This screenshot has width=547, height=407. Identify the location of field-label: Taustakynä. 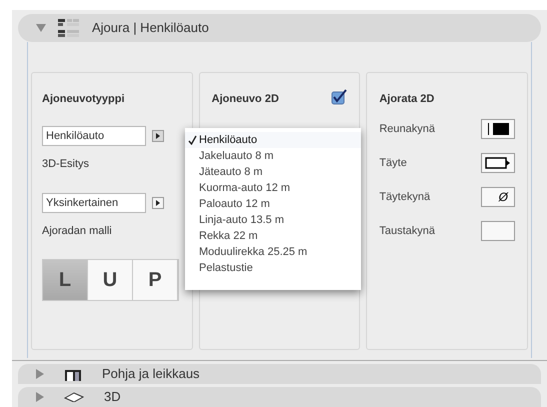
(407, 232).